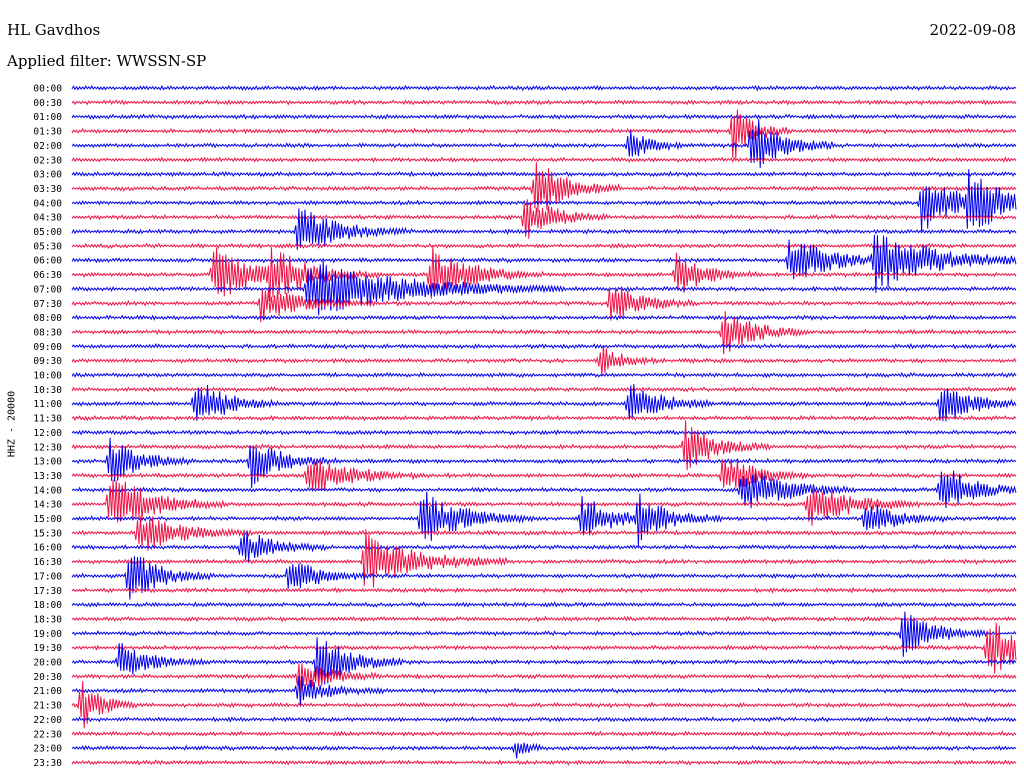  Describe the element at coordinates (47, 763) in the screenshot. I see `row-label-2330: 23:30` at that location.